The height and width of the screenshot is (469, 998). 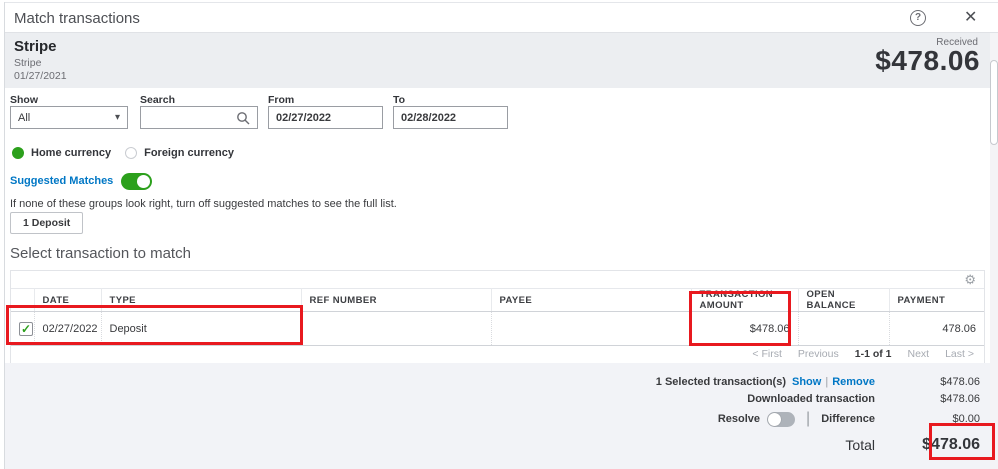 What do you see at coordinates (23, 300) in the screenshot?
I see `checkbox-column-header` at bounding box center [23, 300].